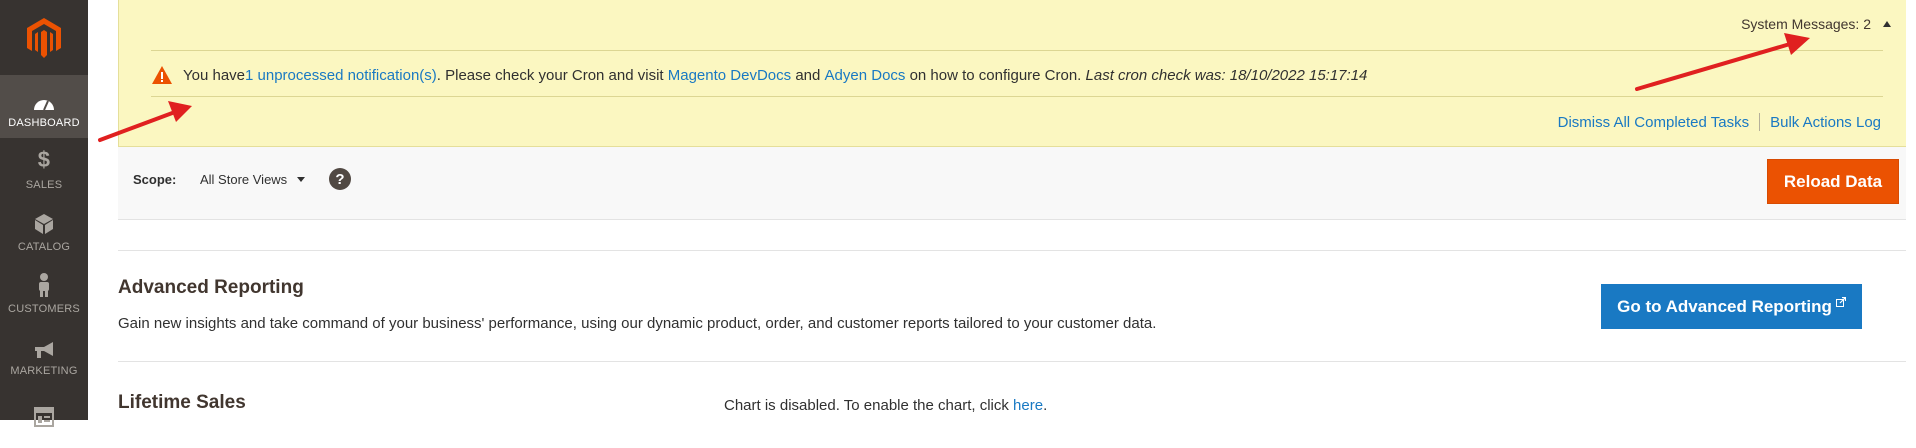 Image resolution: width=1916 pixels, height=448 pixels. What do you see at coordinates (211, 287) in the screenshot?
I see `advanced-reporting-title: Advanced Reporting` at bounding box center [211, 287].